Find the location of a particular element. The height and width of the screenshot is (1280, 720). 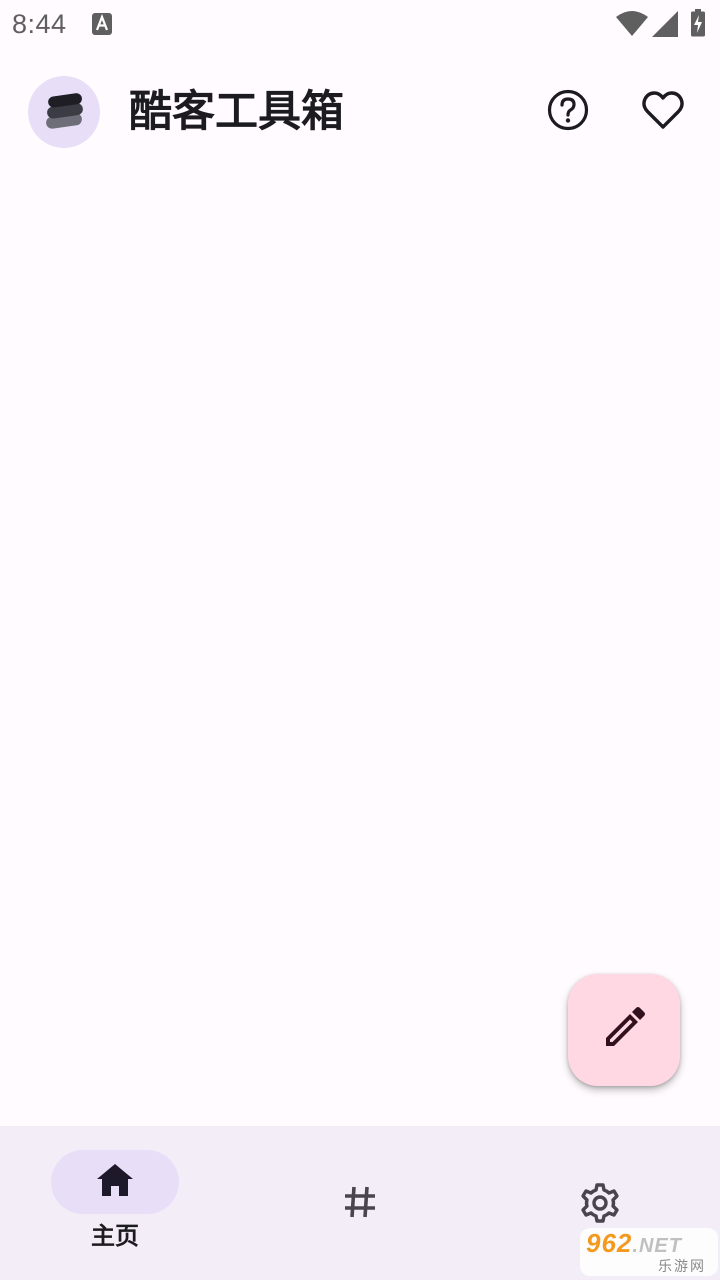

home-icon is located at coordinates (115, 1182).